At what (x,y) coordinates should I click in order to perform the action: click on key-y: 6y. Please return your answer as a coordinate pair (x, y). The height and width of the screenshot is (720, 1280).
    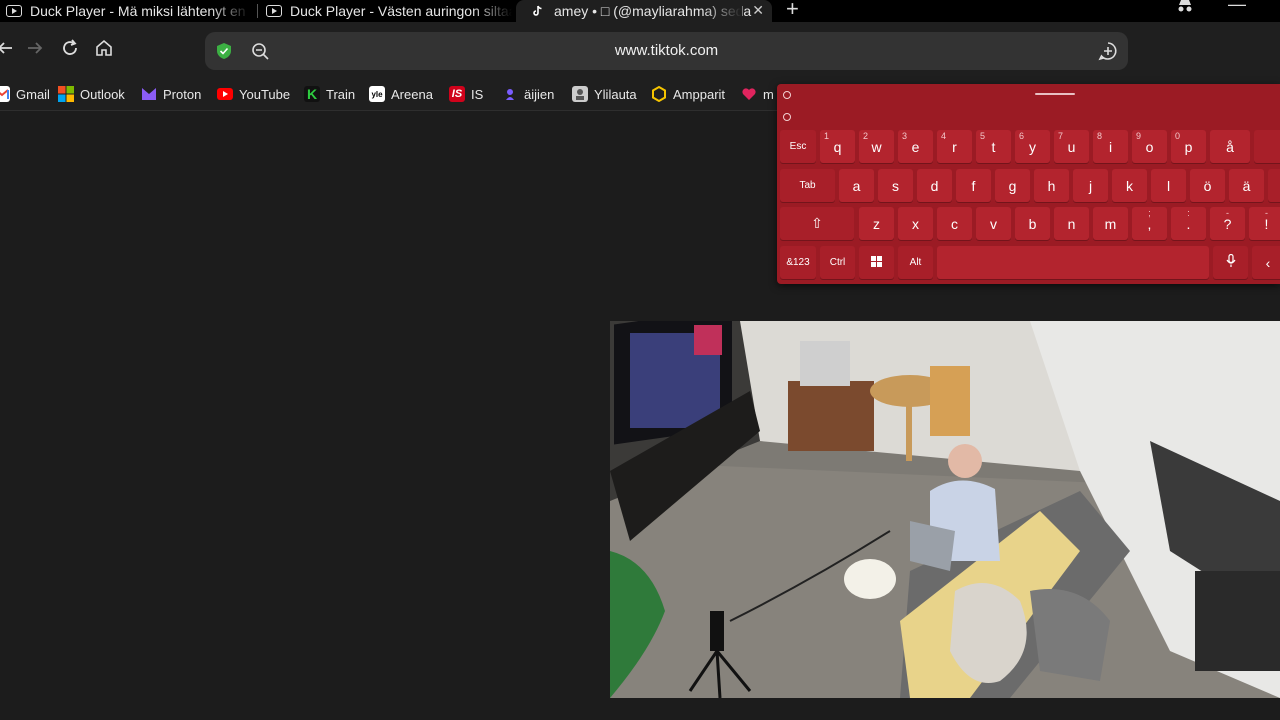
    Looking at the image, I should click on (1032, 146).